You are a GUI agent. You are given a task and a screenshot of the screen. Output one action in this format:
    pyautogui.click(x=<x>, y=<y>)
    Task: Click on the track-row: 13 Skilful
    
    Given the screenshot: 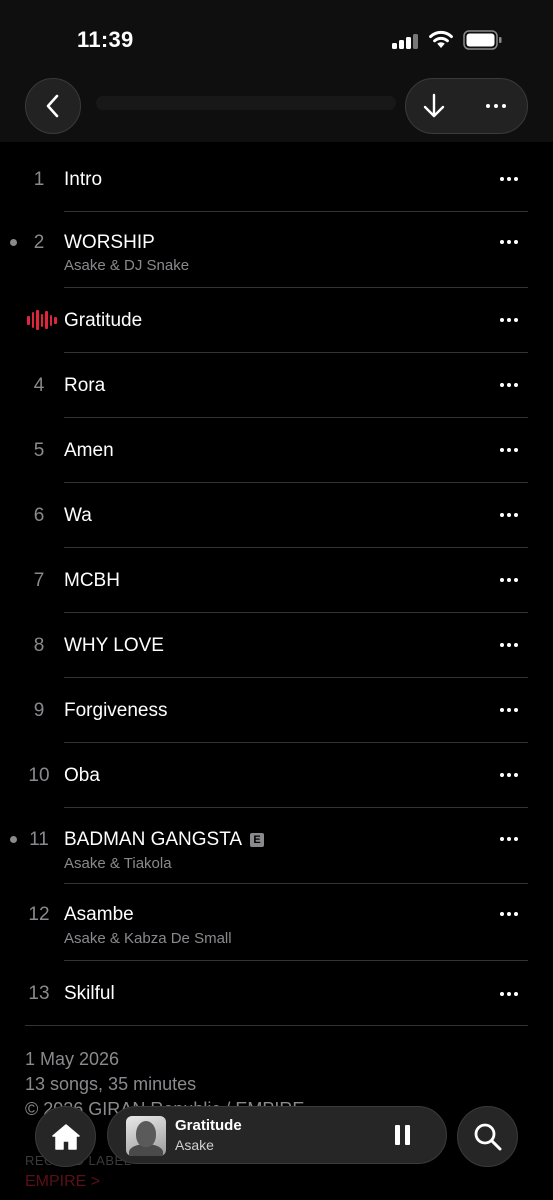 What is the action you would take?
    pyautogui.click(x=276, y=993)
    